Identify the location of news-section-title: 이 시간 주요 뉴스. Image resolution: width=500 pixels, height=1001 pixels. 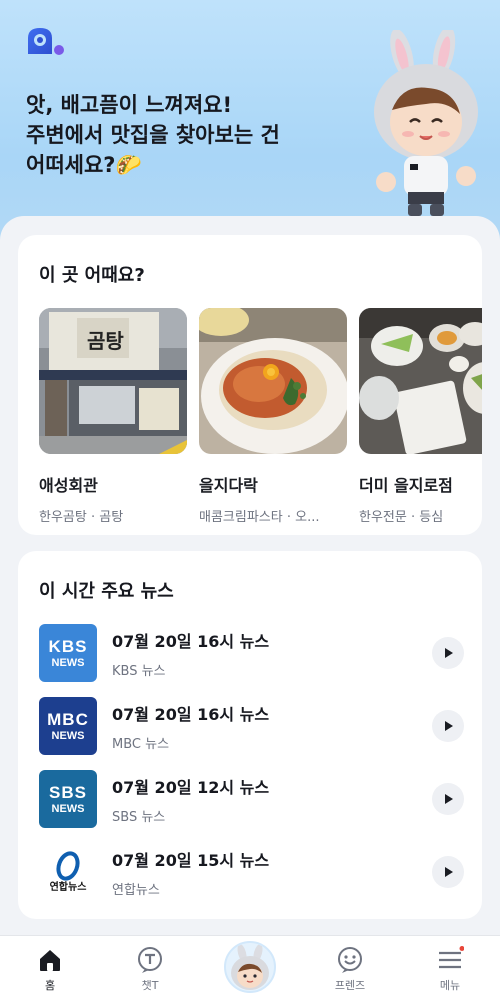
(106, 591).